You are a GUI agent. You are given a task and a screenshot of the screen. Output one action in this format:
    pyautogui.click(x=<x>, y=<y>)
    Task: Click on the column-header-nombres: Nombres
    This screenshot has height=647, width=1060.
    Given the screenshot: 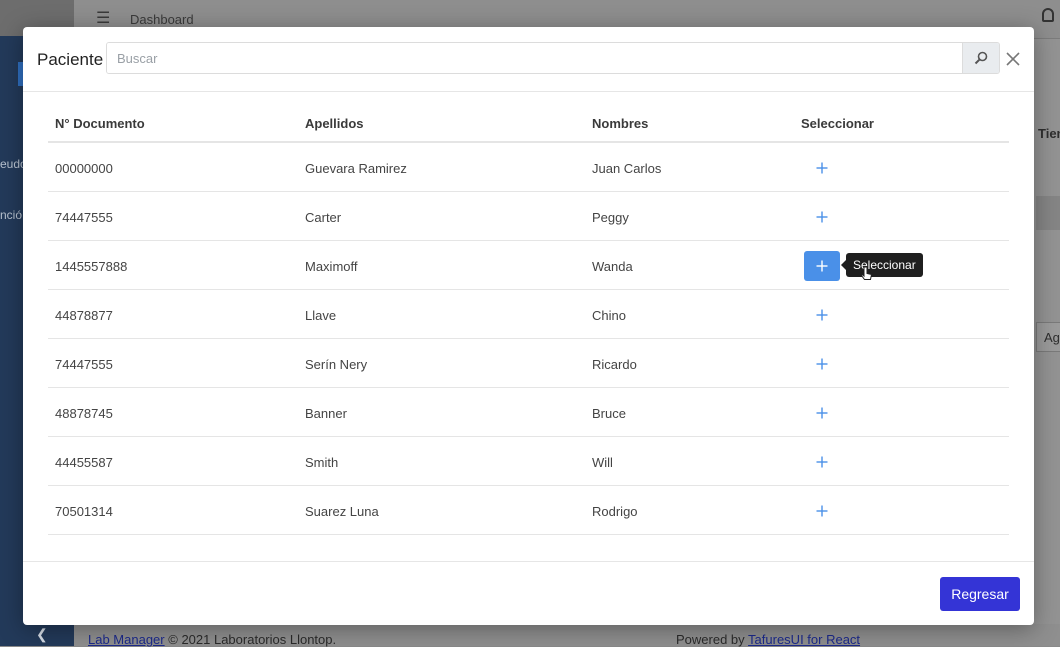 What is the action you would take?
    pyautogui.click(x=620, y=123)
    